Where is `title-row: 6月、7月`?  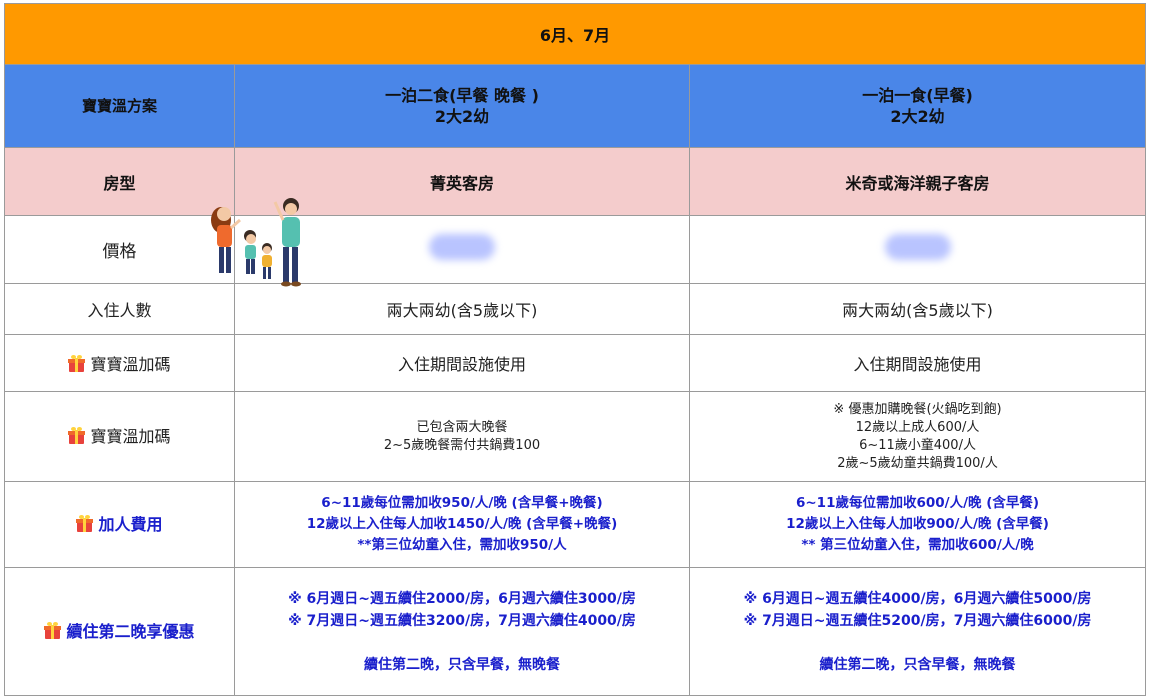
title-row: 6月、7月 is located at coordinates (575, 34).